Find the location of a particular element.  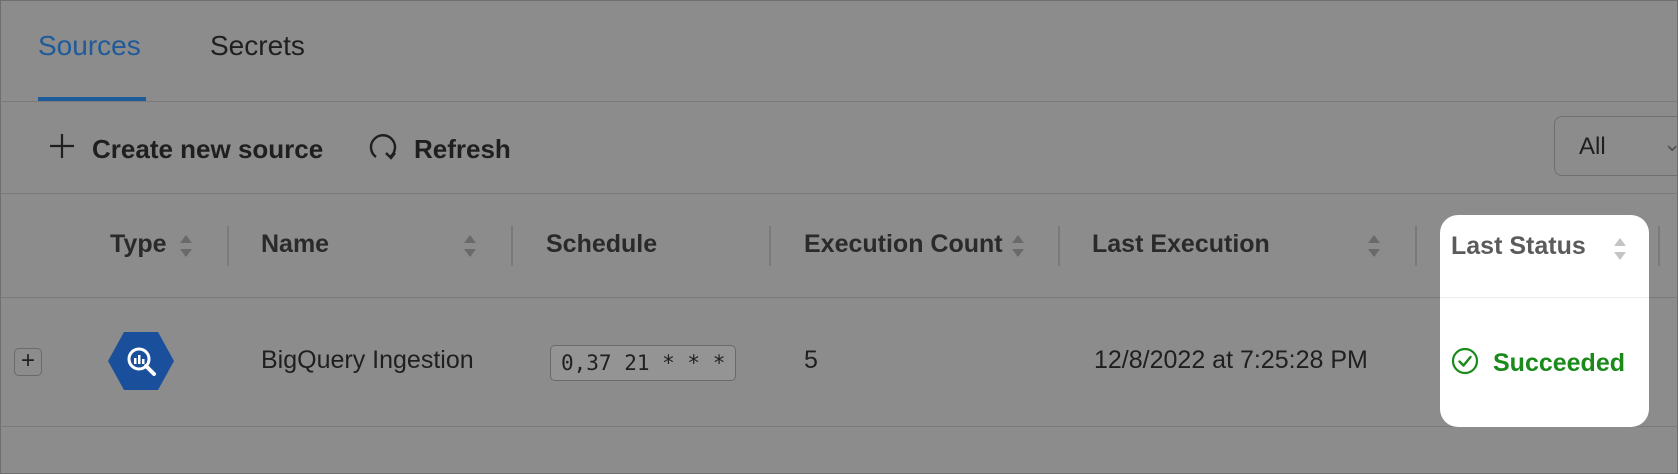

last-status-column-highlight: Last Status Succeeded is located at coordinates (1544, 321).